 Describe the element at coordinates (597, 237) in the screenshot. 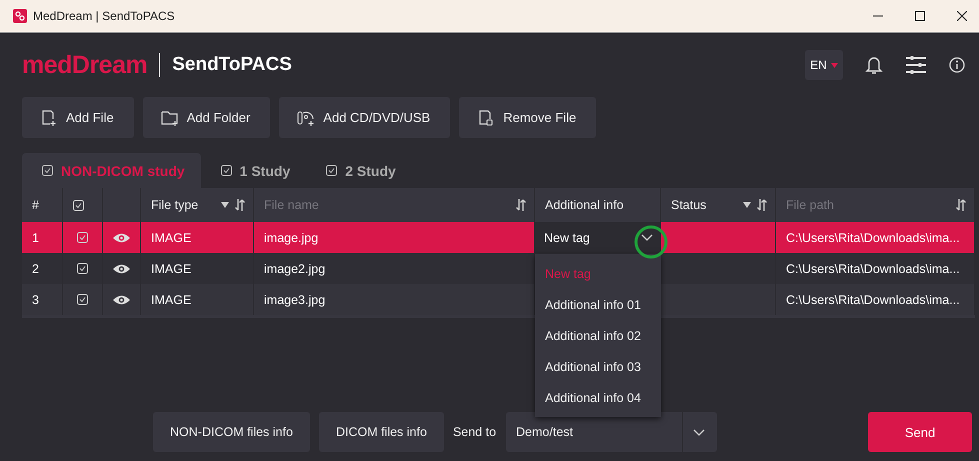

I see `tag-select: New tag` at that location.